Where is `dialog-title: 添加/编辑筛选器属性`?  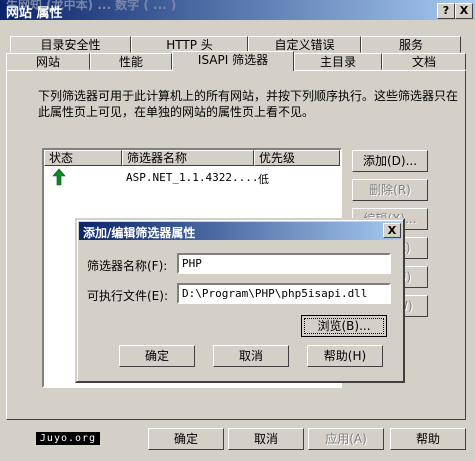 dialog-title: 添加/编辑筛选器属性 is located at coordinates (139, 233).